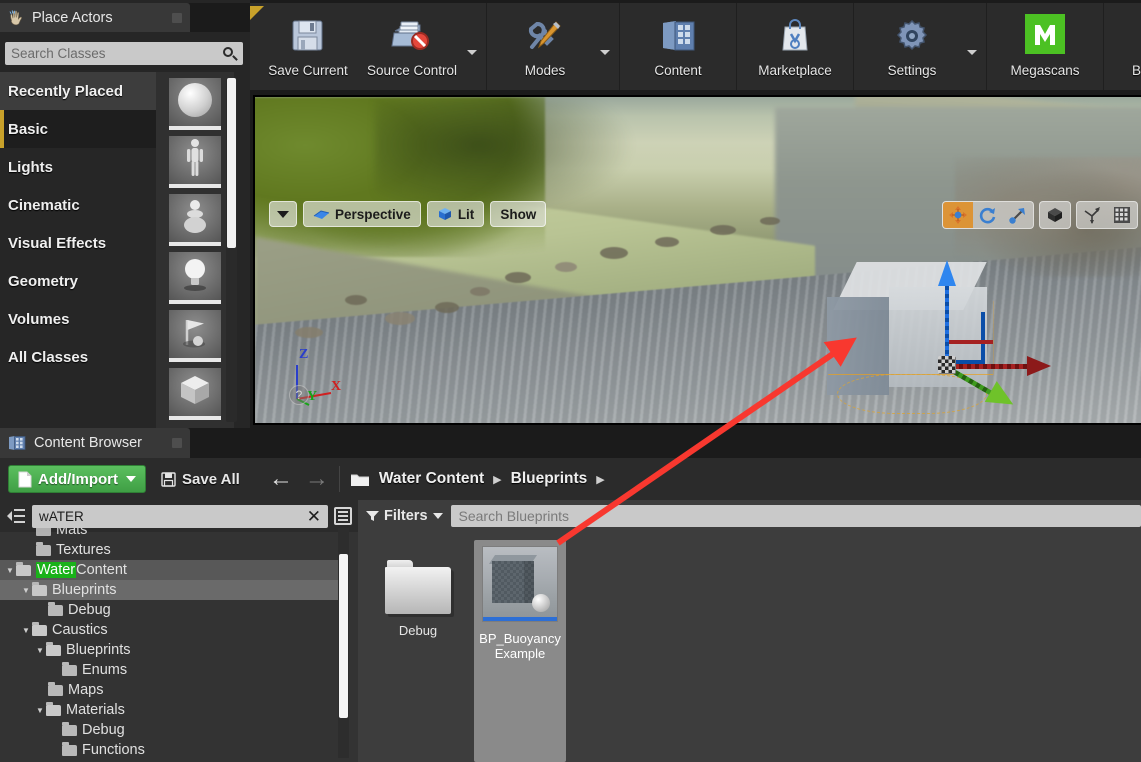 The width and height of the screenshot is (1141, 762). I want to click on search-classes-input: Search Classes, so click(124, 53).